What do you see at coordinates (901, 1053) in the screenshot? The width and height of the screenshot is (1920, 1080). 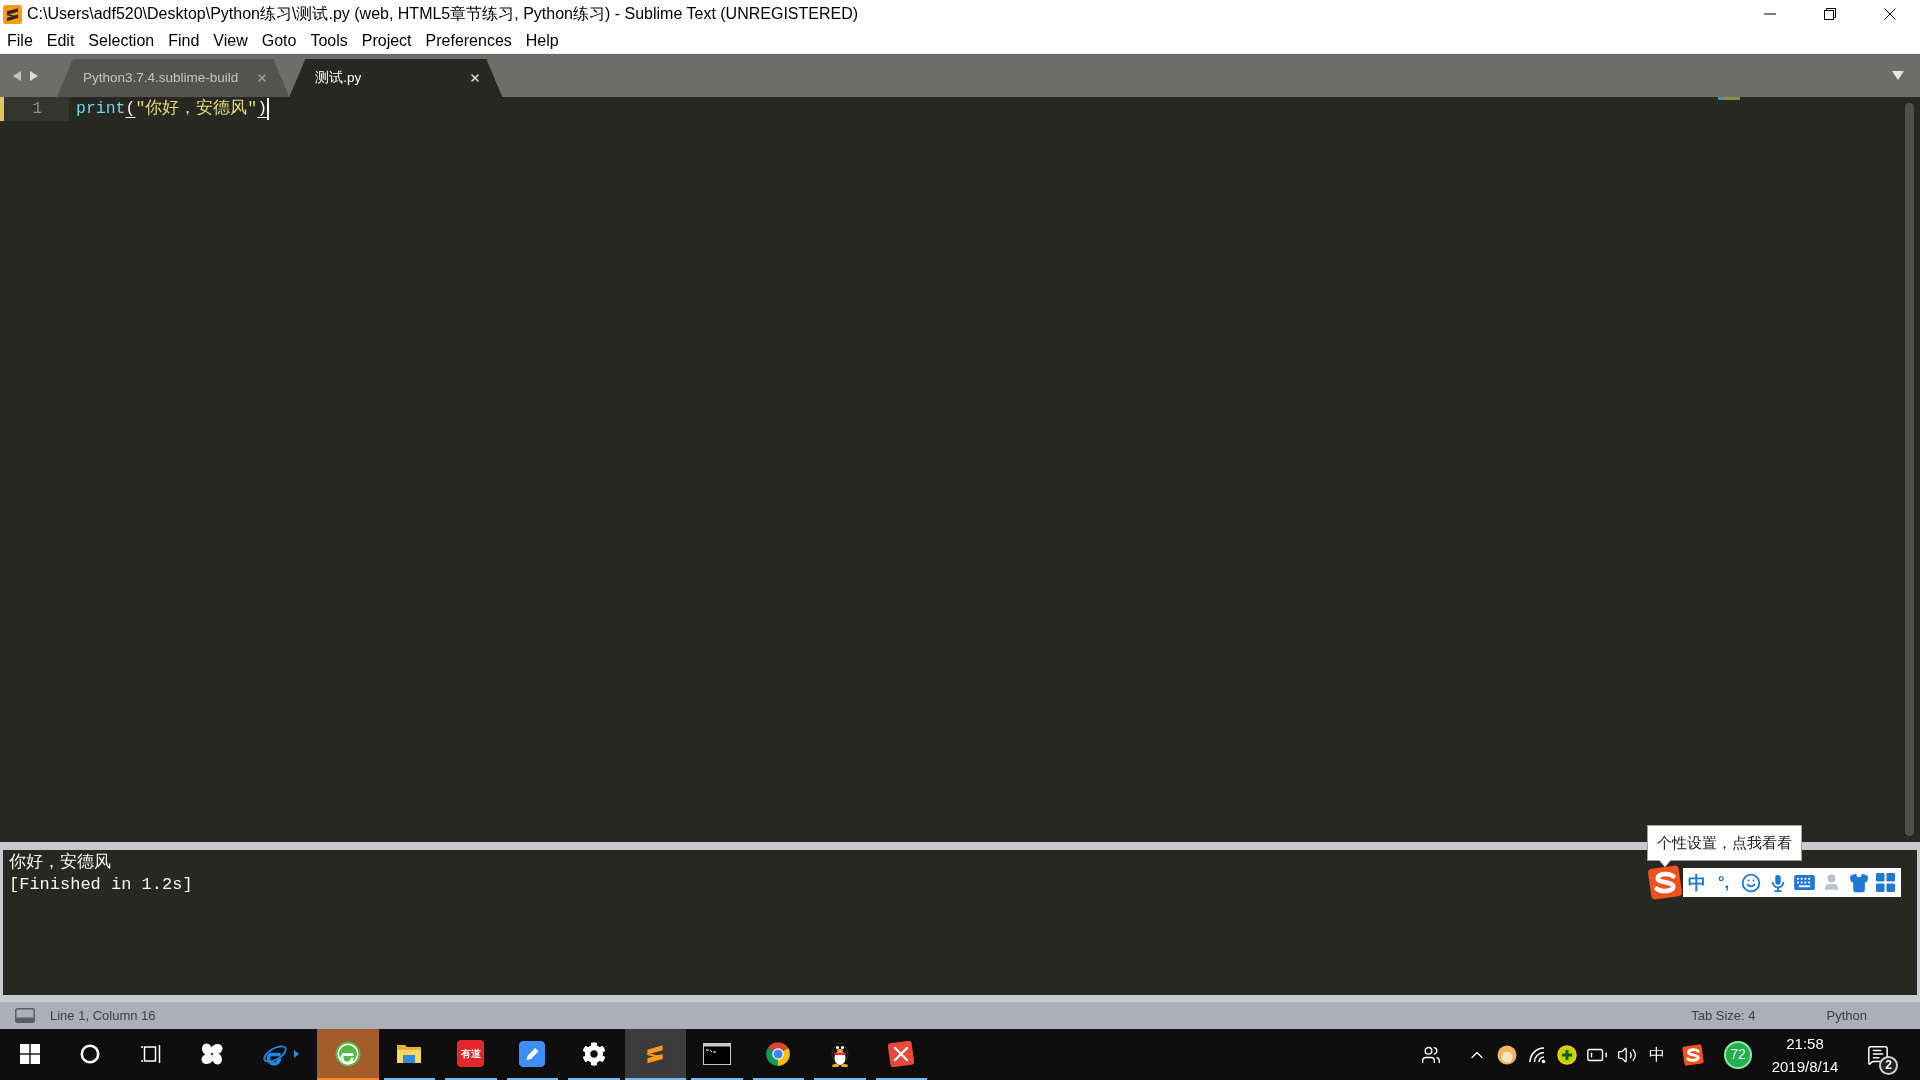 I see `x-tile-icon` at bounding box center [901, 1053].